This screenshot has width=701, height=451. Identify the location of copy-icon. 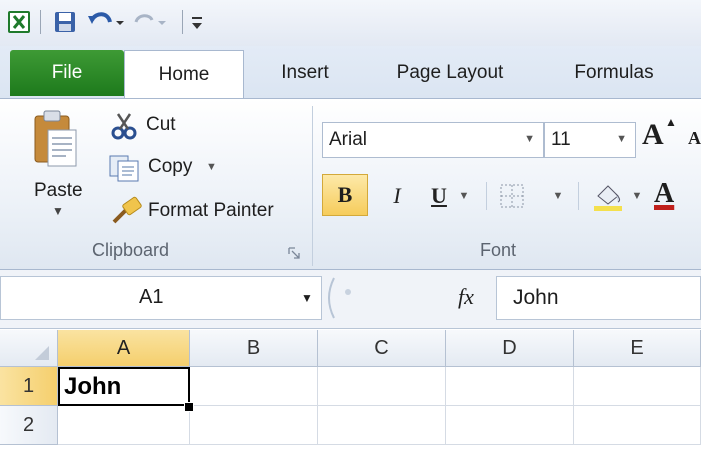
(125, 168).